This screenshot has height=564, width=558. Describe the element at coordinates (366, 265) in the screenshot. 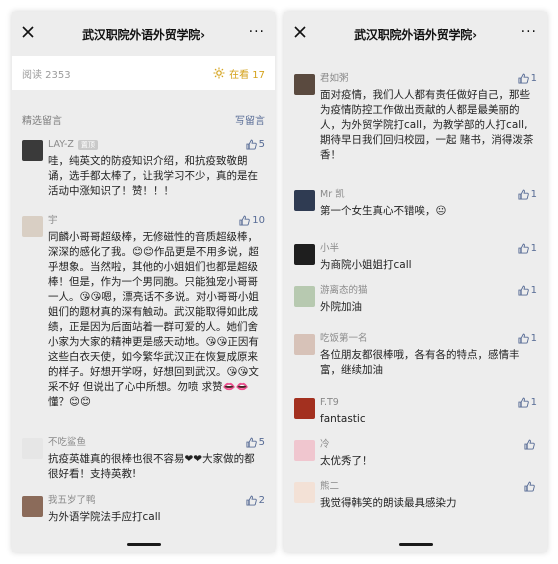

I see `comment-text: 为商院小姐姐打call` at that location.